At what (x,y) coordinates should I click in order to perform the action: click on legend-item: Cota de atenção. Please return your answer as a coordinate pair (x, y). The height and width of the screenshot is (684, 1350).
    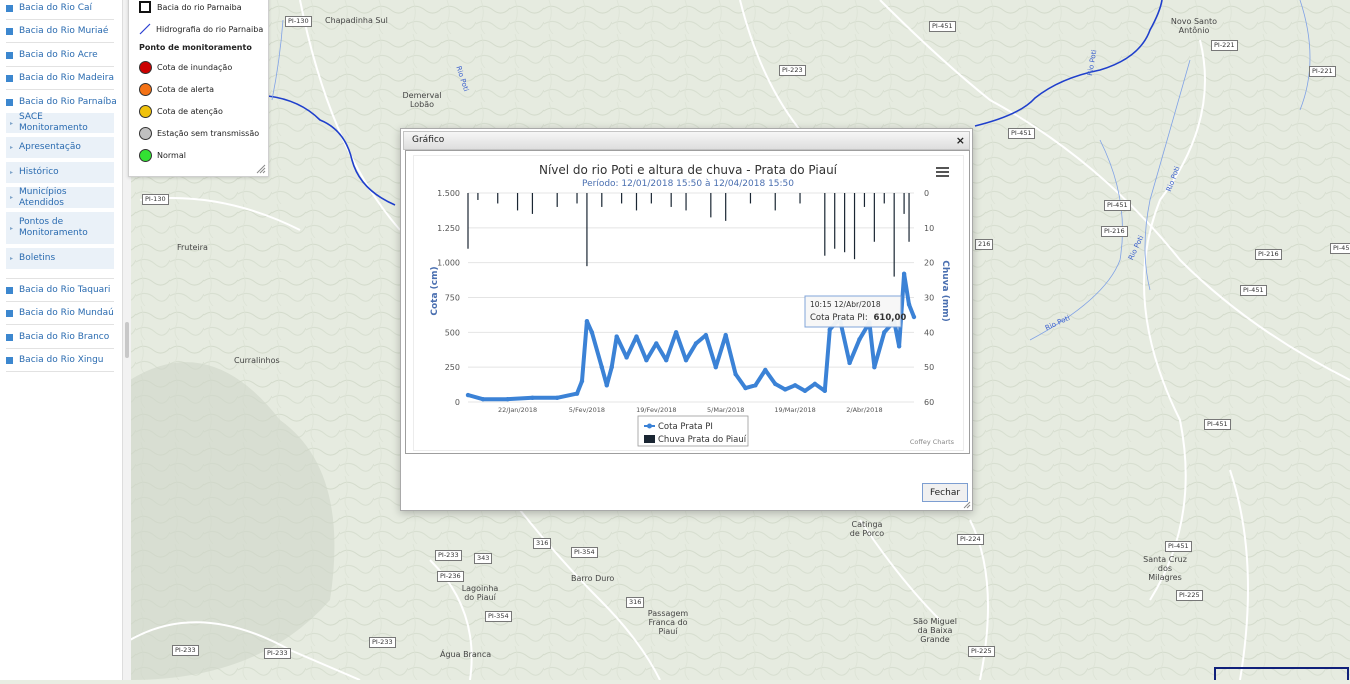
    Looking at the image, I should click on (181, 111).